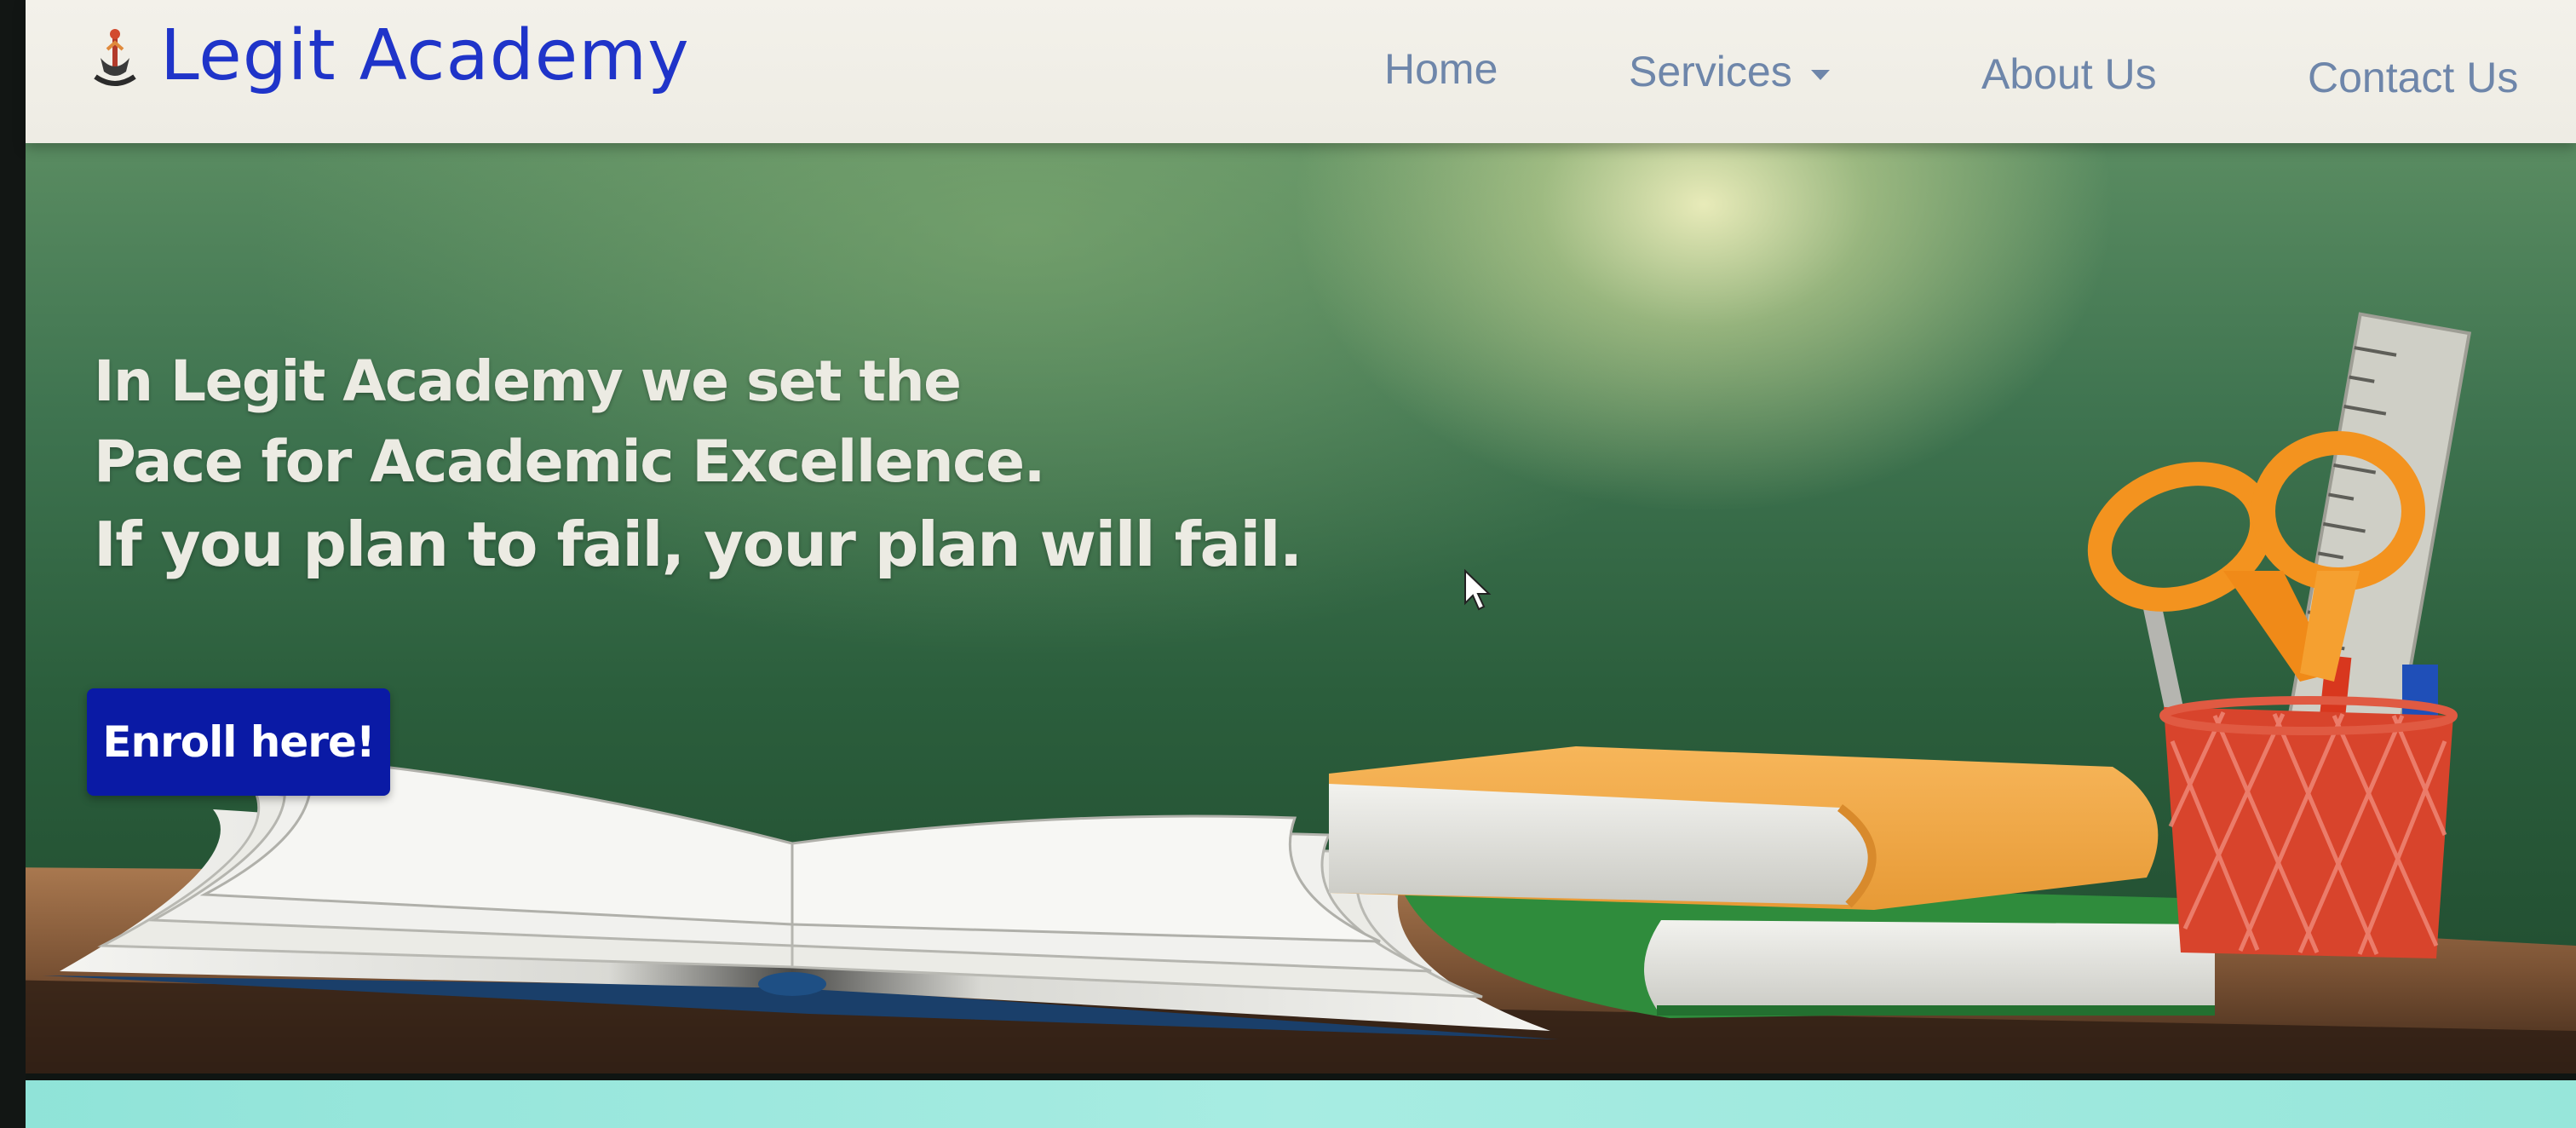 This screenshot has height=1128, width=2576. What do you see at coordinates (569, 462) in the screenshot?
I see `hero-line-2: Pace for Academic Excellence.` at bounding box center [569, 462].